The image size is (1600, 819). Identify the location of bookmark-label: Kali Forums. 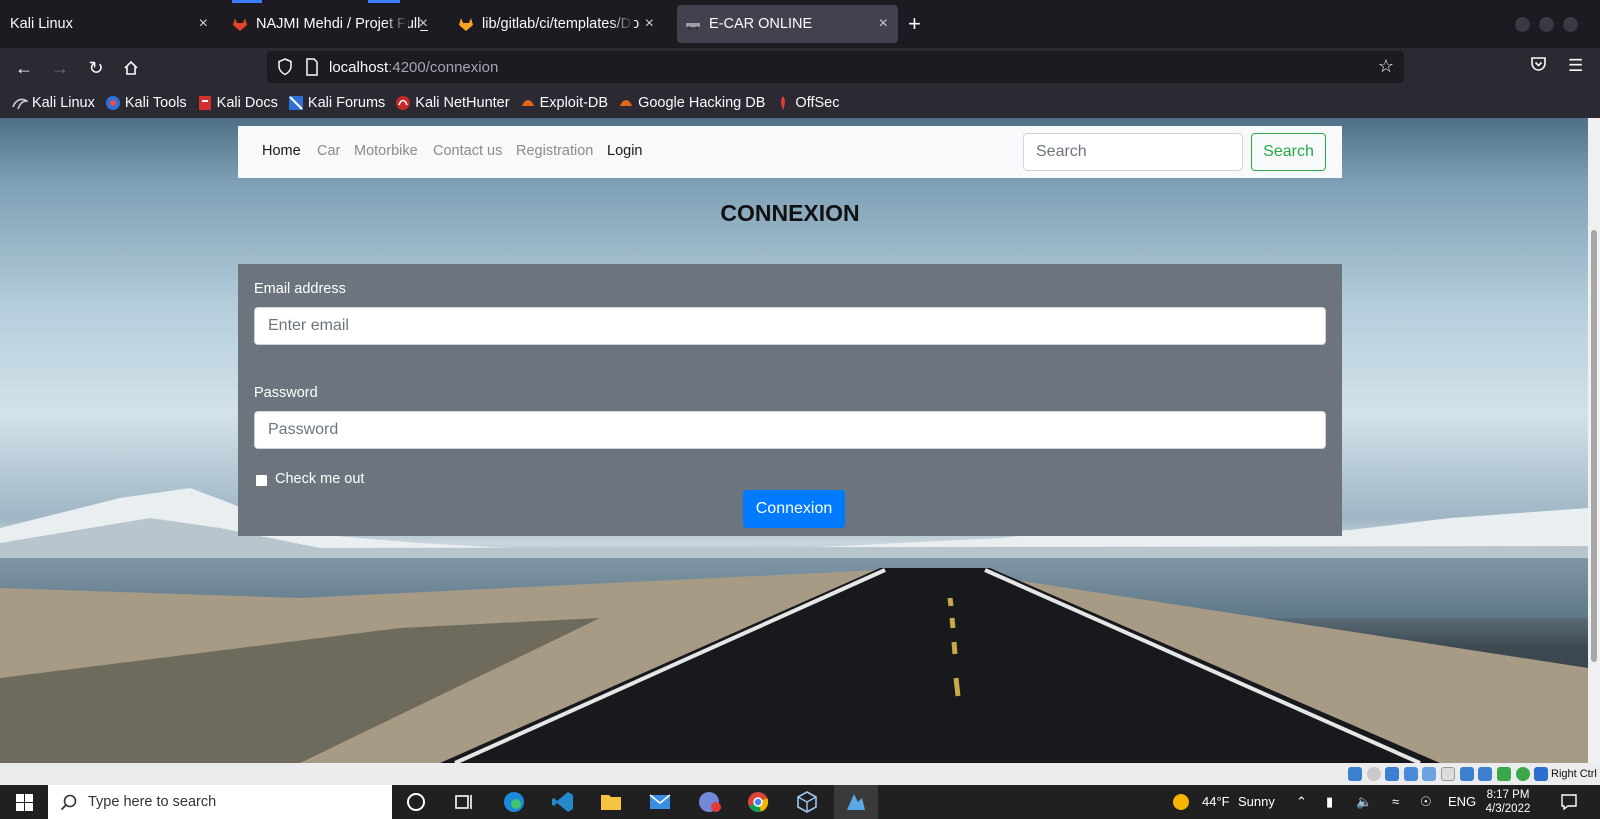
(346, 103).